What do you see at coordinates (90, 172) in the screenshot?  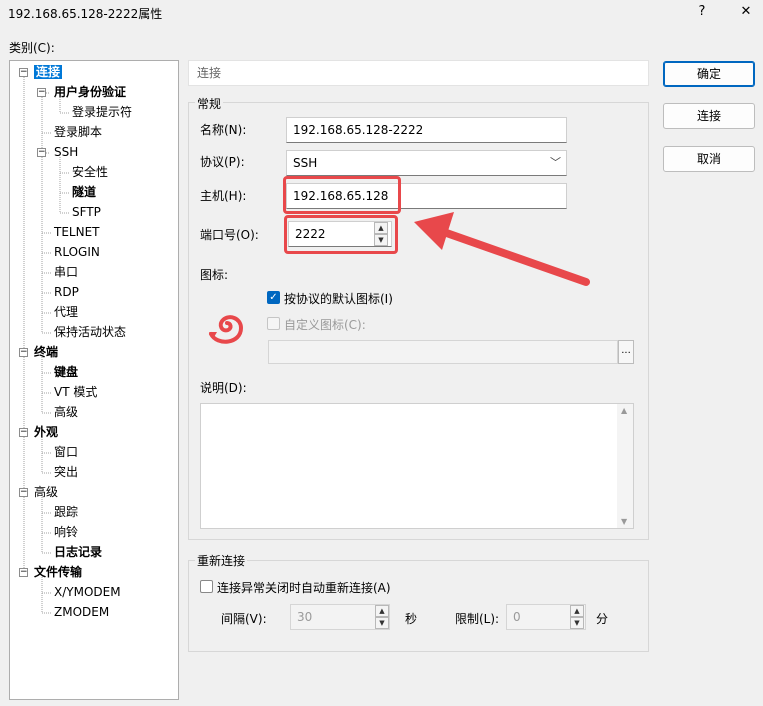 I see `tree-item-security: 安全性` at bounding box center [90, 172].